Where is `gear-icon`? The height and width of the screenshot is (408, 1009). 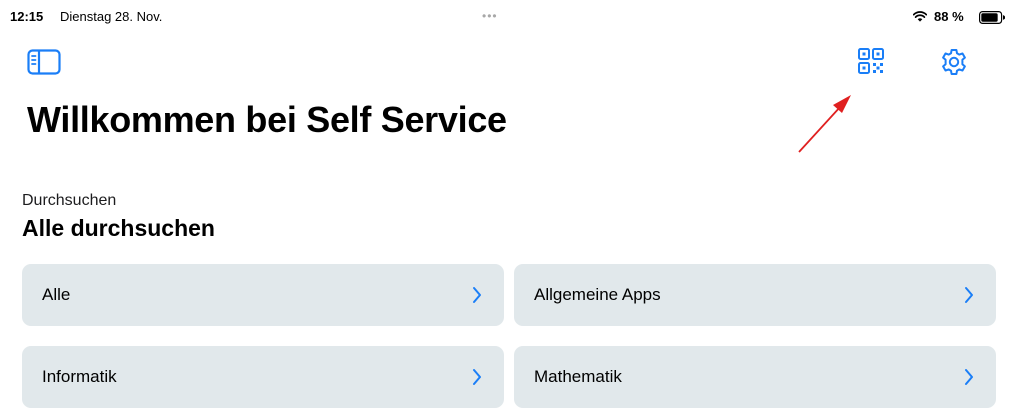 gear-icon is located at coordinates (954, 62).